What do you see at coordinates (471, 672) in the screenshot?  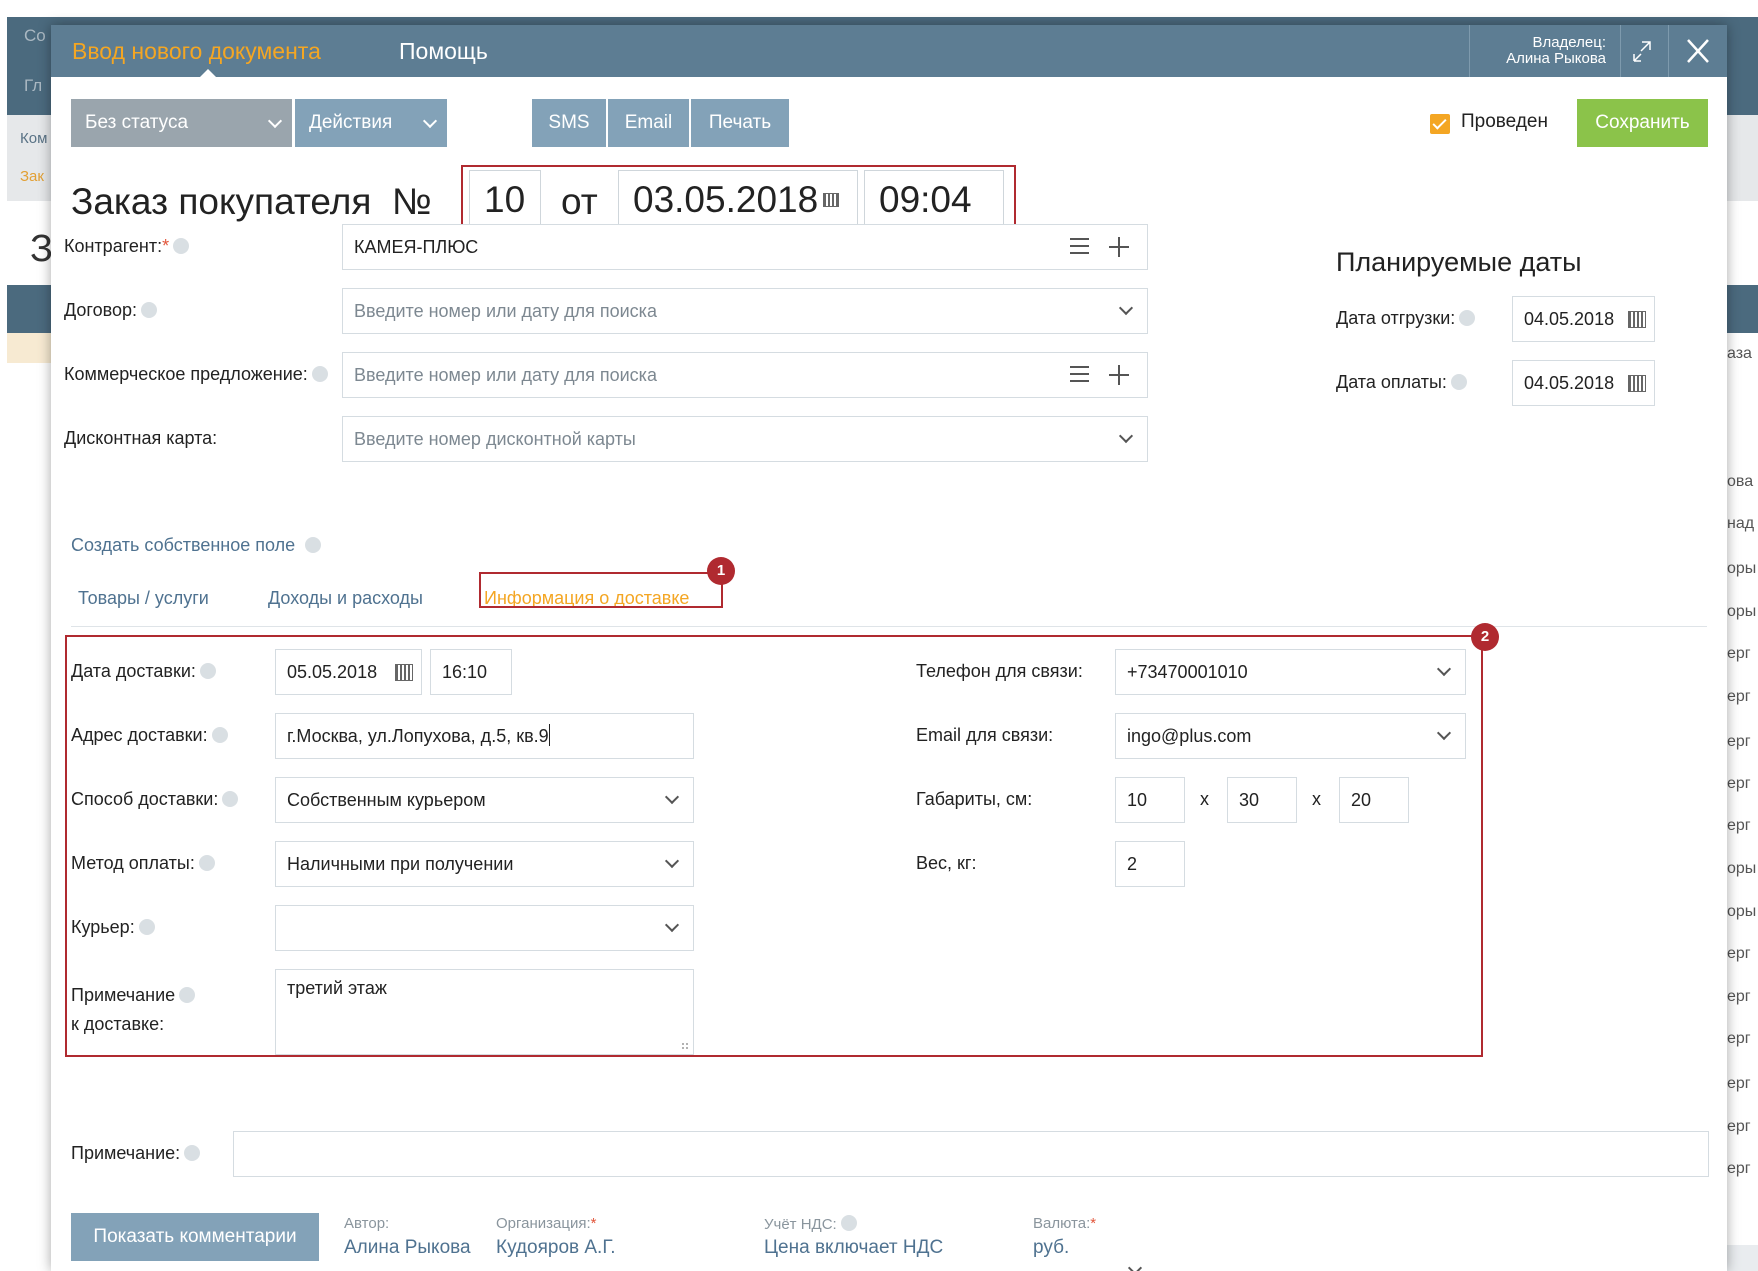 I see `delivery-time-input: 16:10` at bounding box center [471, 672].